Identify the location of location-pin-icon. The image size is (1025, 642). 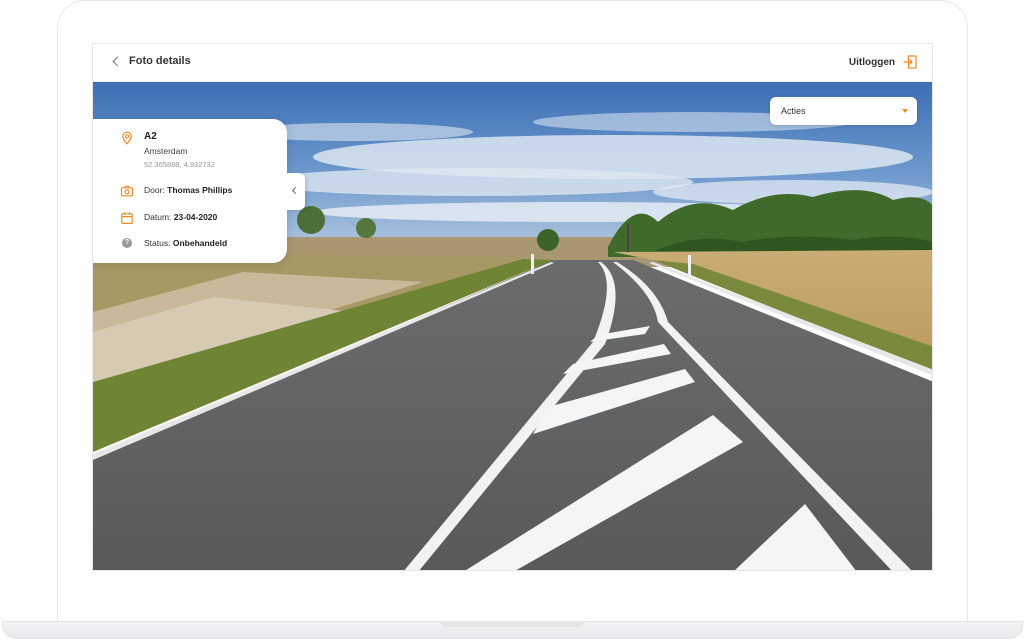
(127, 138).